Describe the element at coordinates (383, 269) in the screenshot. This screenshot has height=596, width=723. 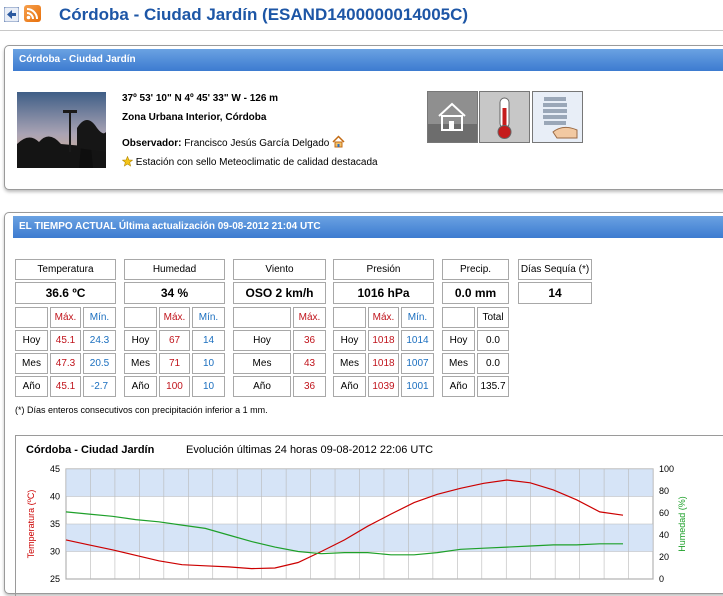
I see `pressure-label: Presión` at that location.